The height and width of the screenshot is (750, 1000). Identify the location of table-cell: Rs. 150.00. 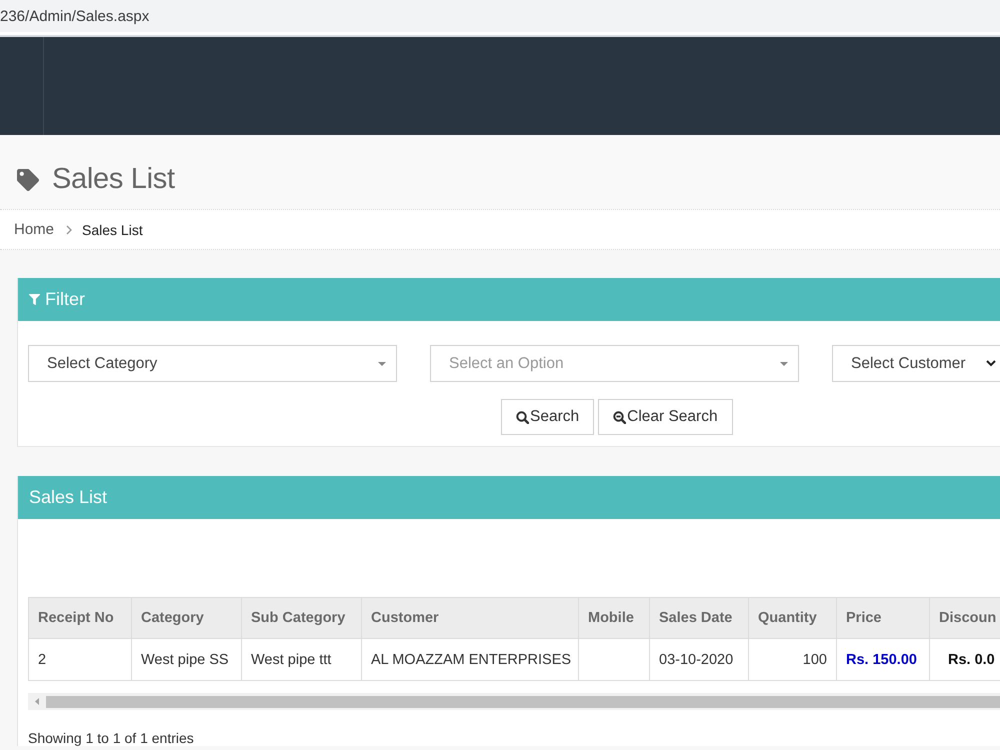
(883, 659).